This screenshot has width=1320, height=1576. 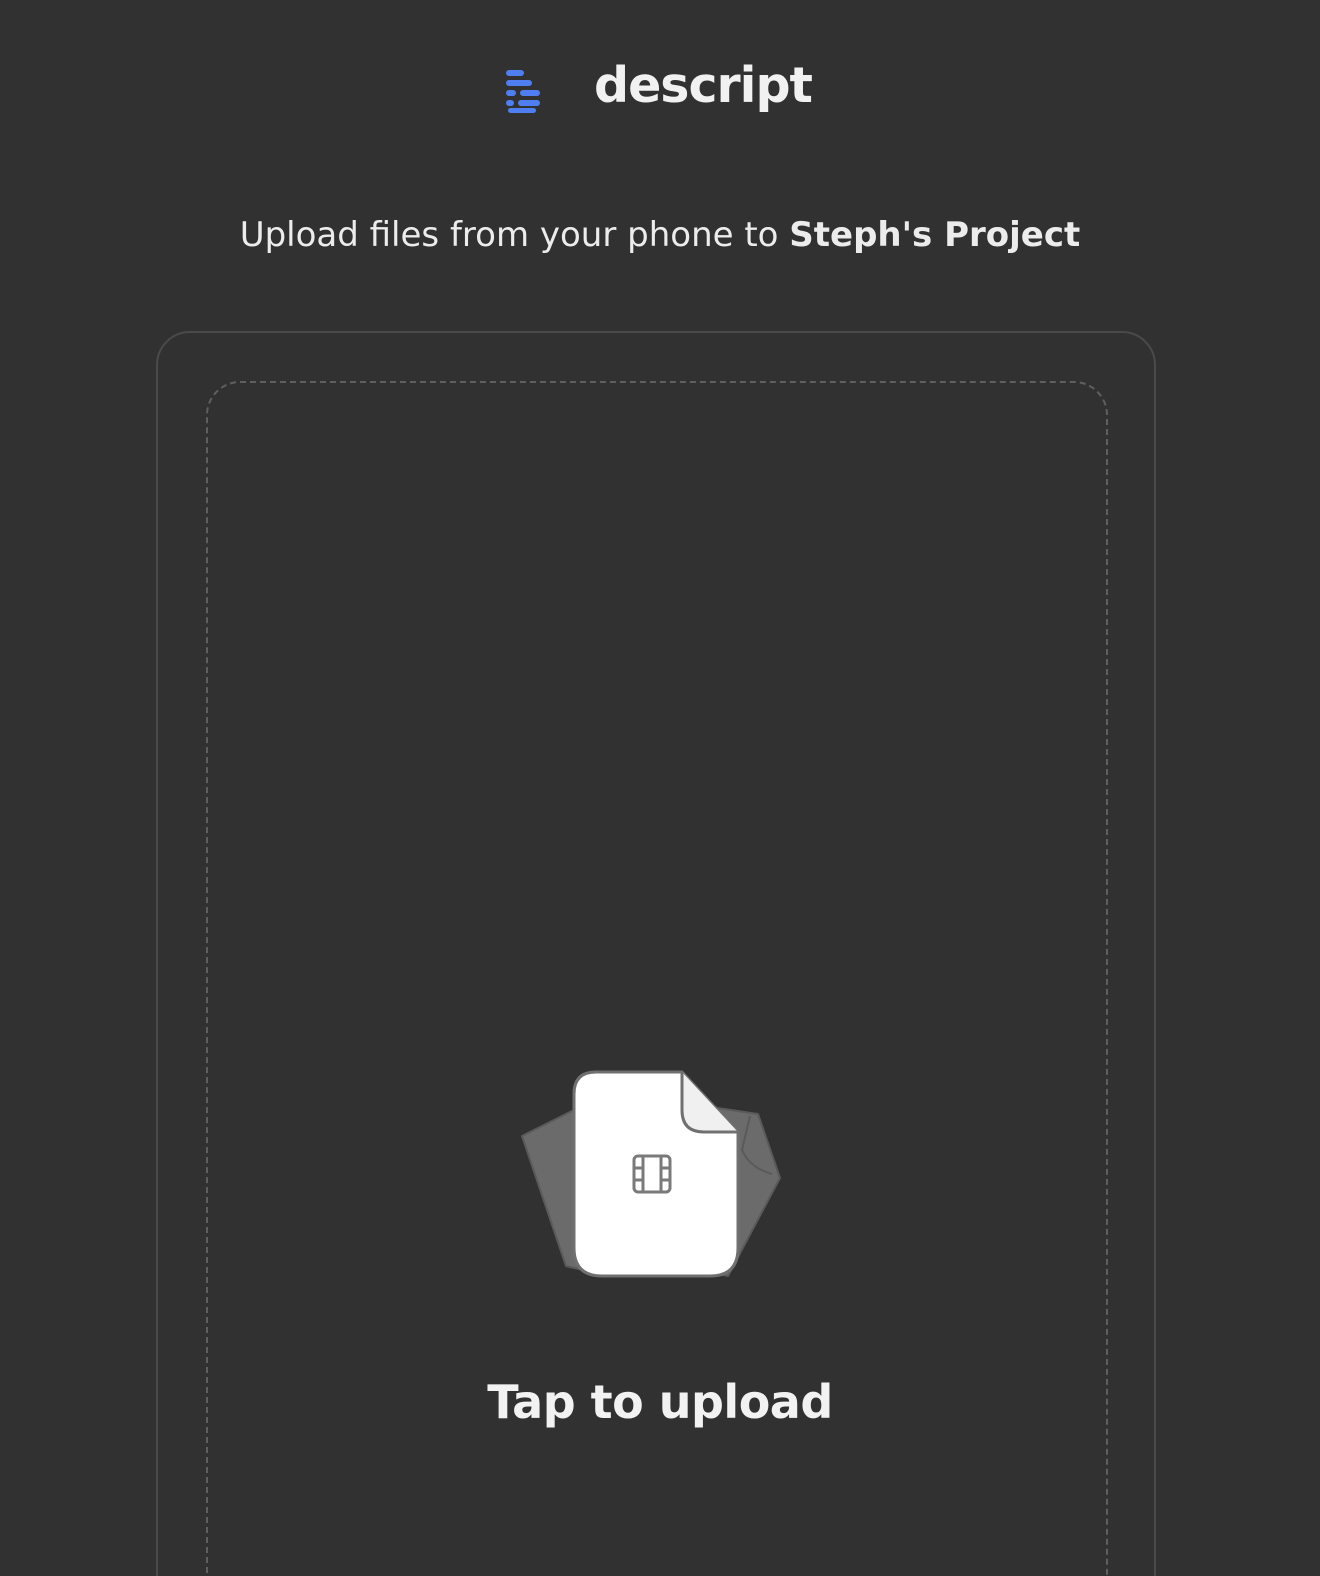 I want to click on instructions-text: Upload files from your phone to, so click(x=514, y=235).